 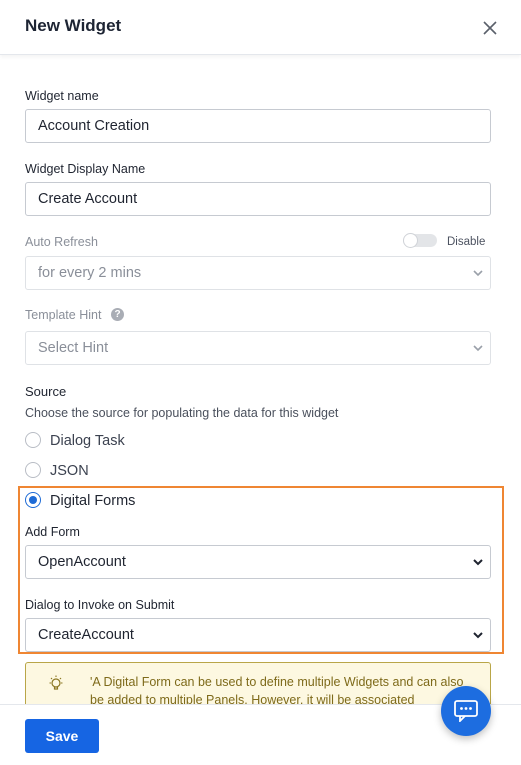 What do you see at coordinates (258, 562) in the screenshot?
I see `add-form-select: OpenAccount` at bounding box center [258, 562].